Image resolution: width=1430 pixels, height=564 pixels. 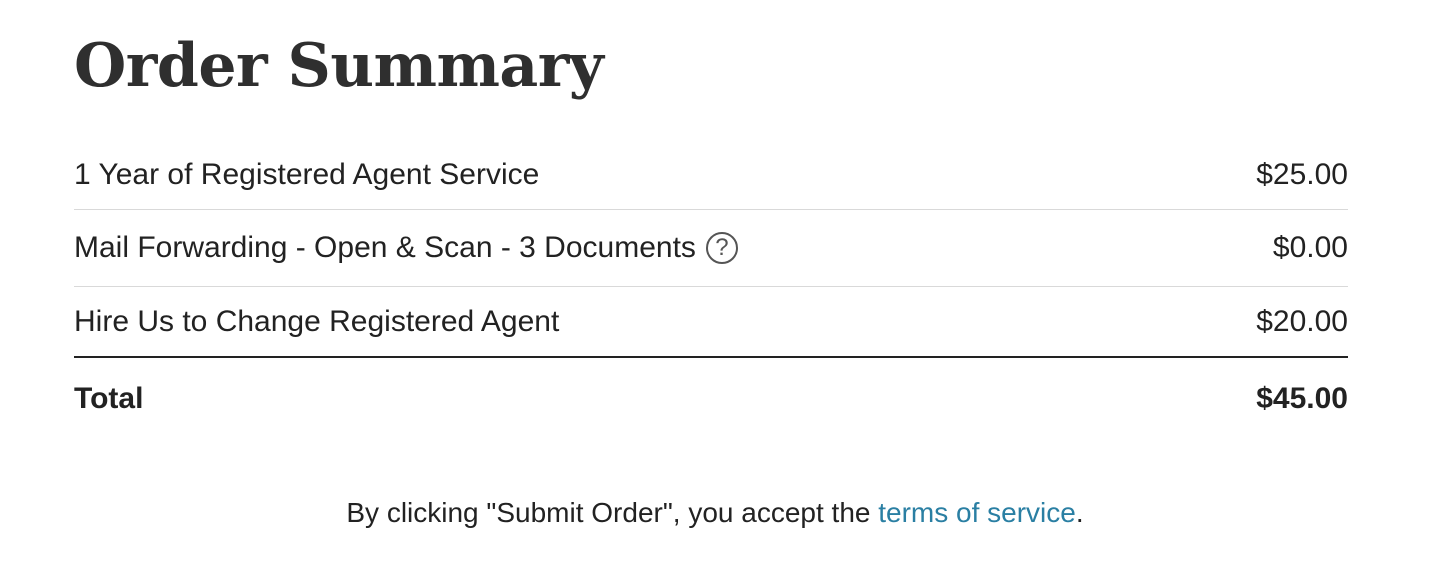 What do you see at coordinates (317, 321) in the screenshot?
I see `line-item-label: Hire Us to Change Registered Agent` at bounding box center [317, 321].